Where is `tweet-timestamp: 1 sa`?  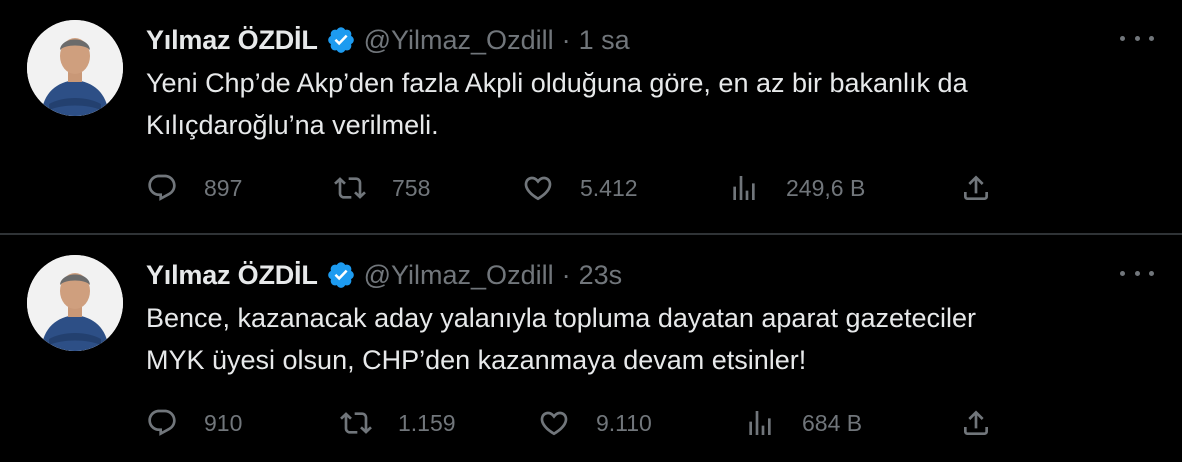
tweet-timestamp: 1 sa is located at coordinates (604, 40).